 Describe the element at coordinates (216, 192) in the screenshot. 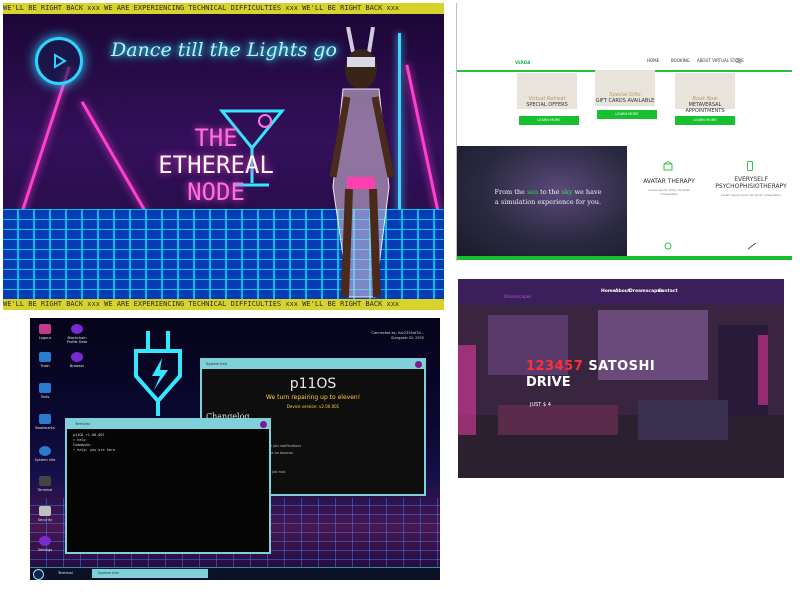

I see `sign-line-3: NODE` at that location.